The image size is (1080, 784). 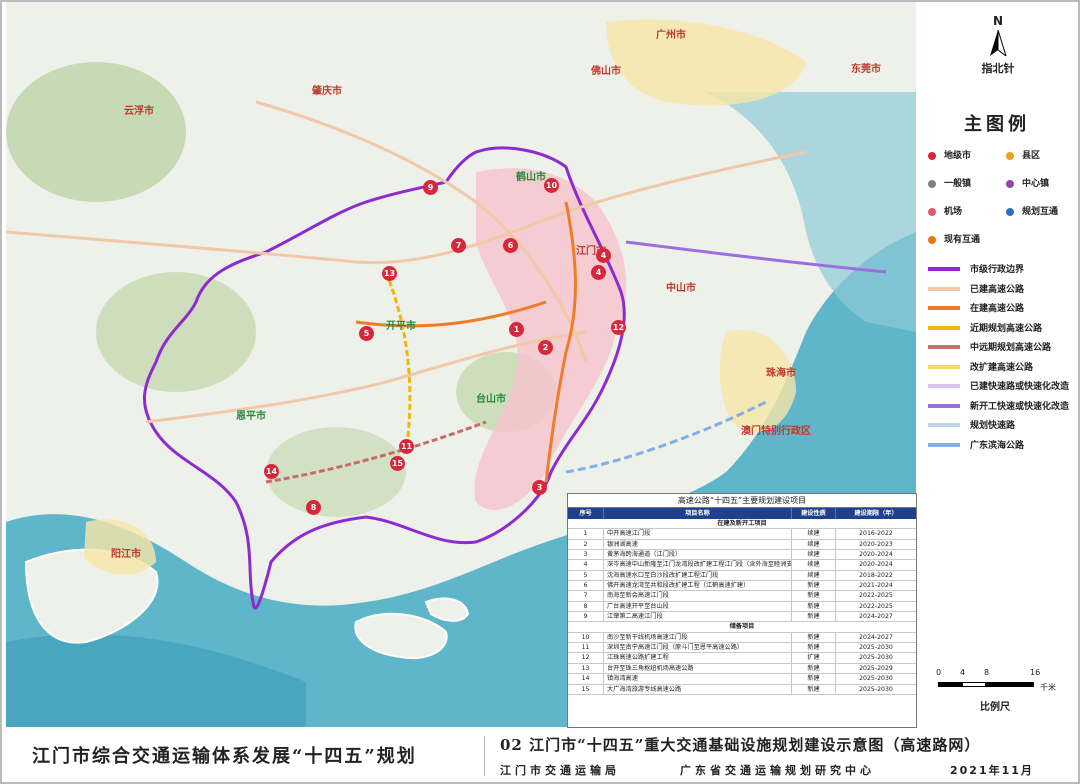 What do you see at coordinates (1000, 348) in the screenshot?
I see `legend-line-item: 中远期规划高速公路` at bounding box center [1000, 348].